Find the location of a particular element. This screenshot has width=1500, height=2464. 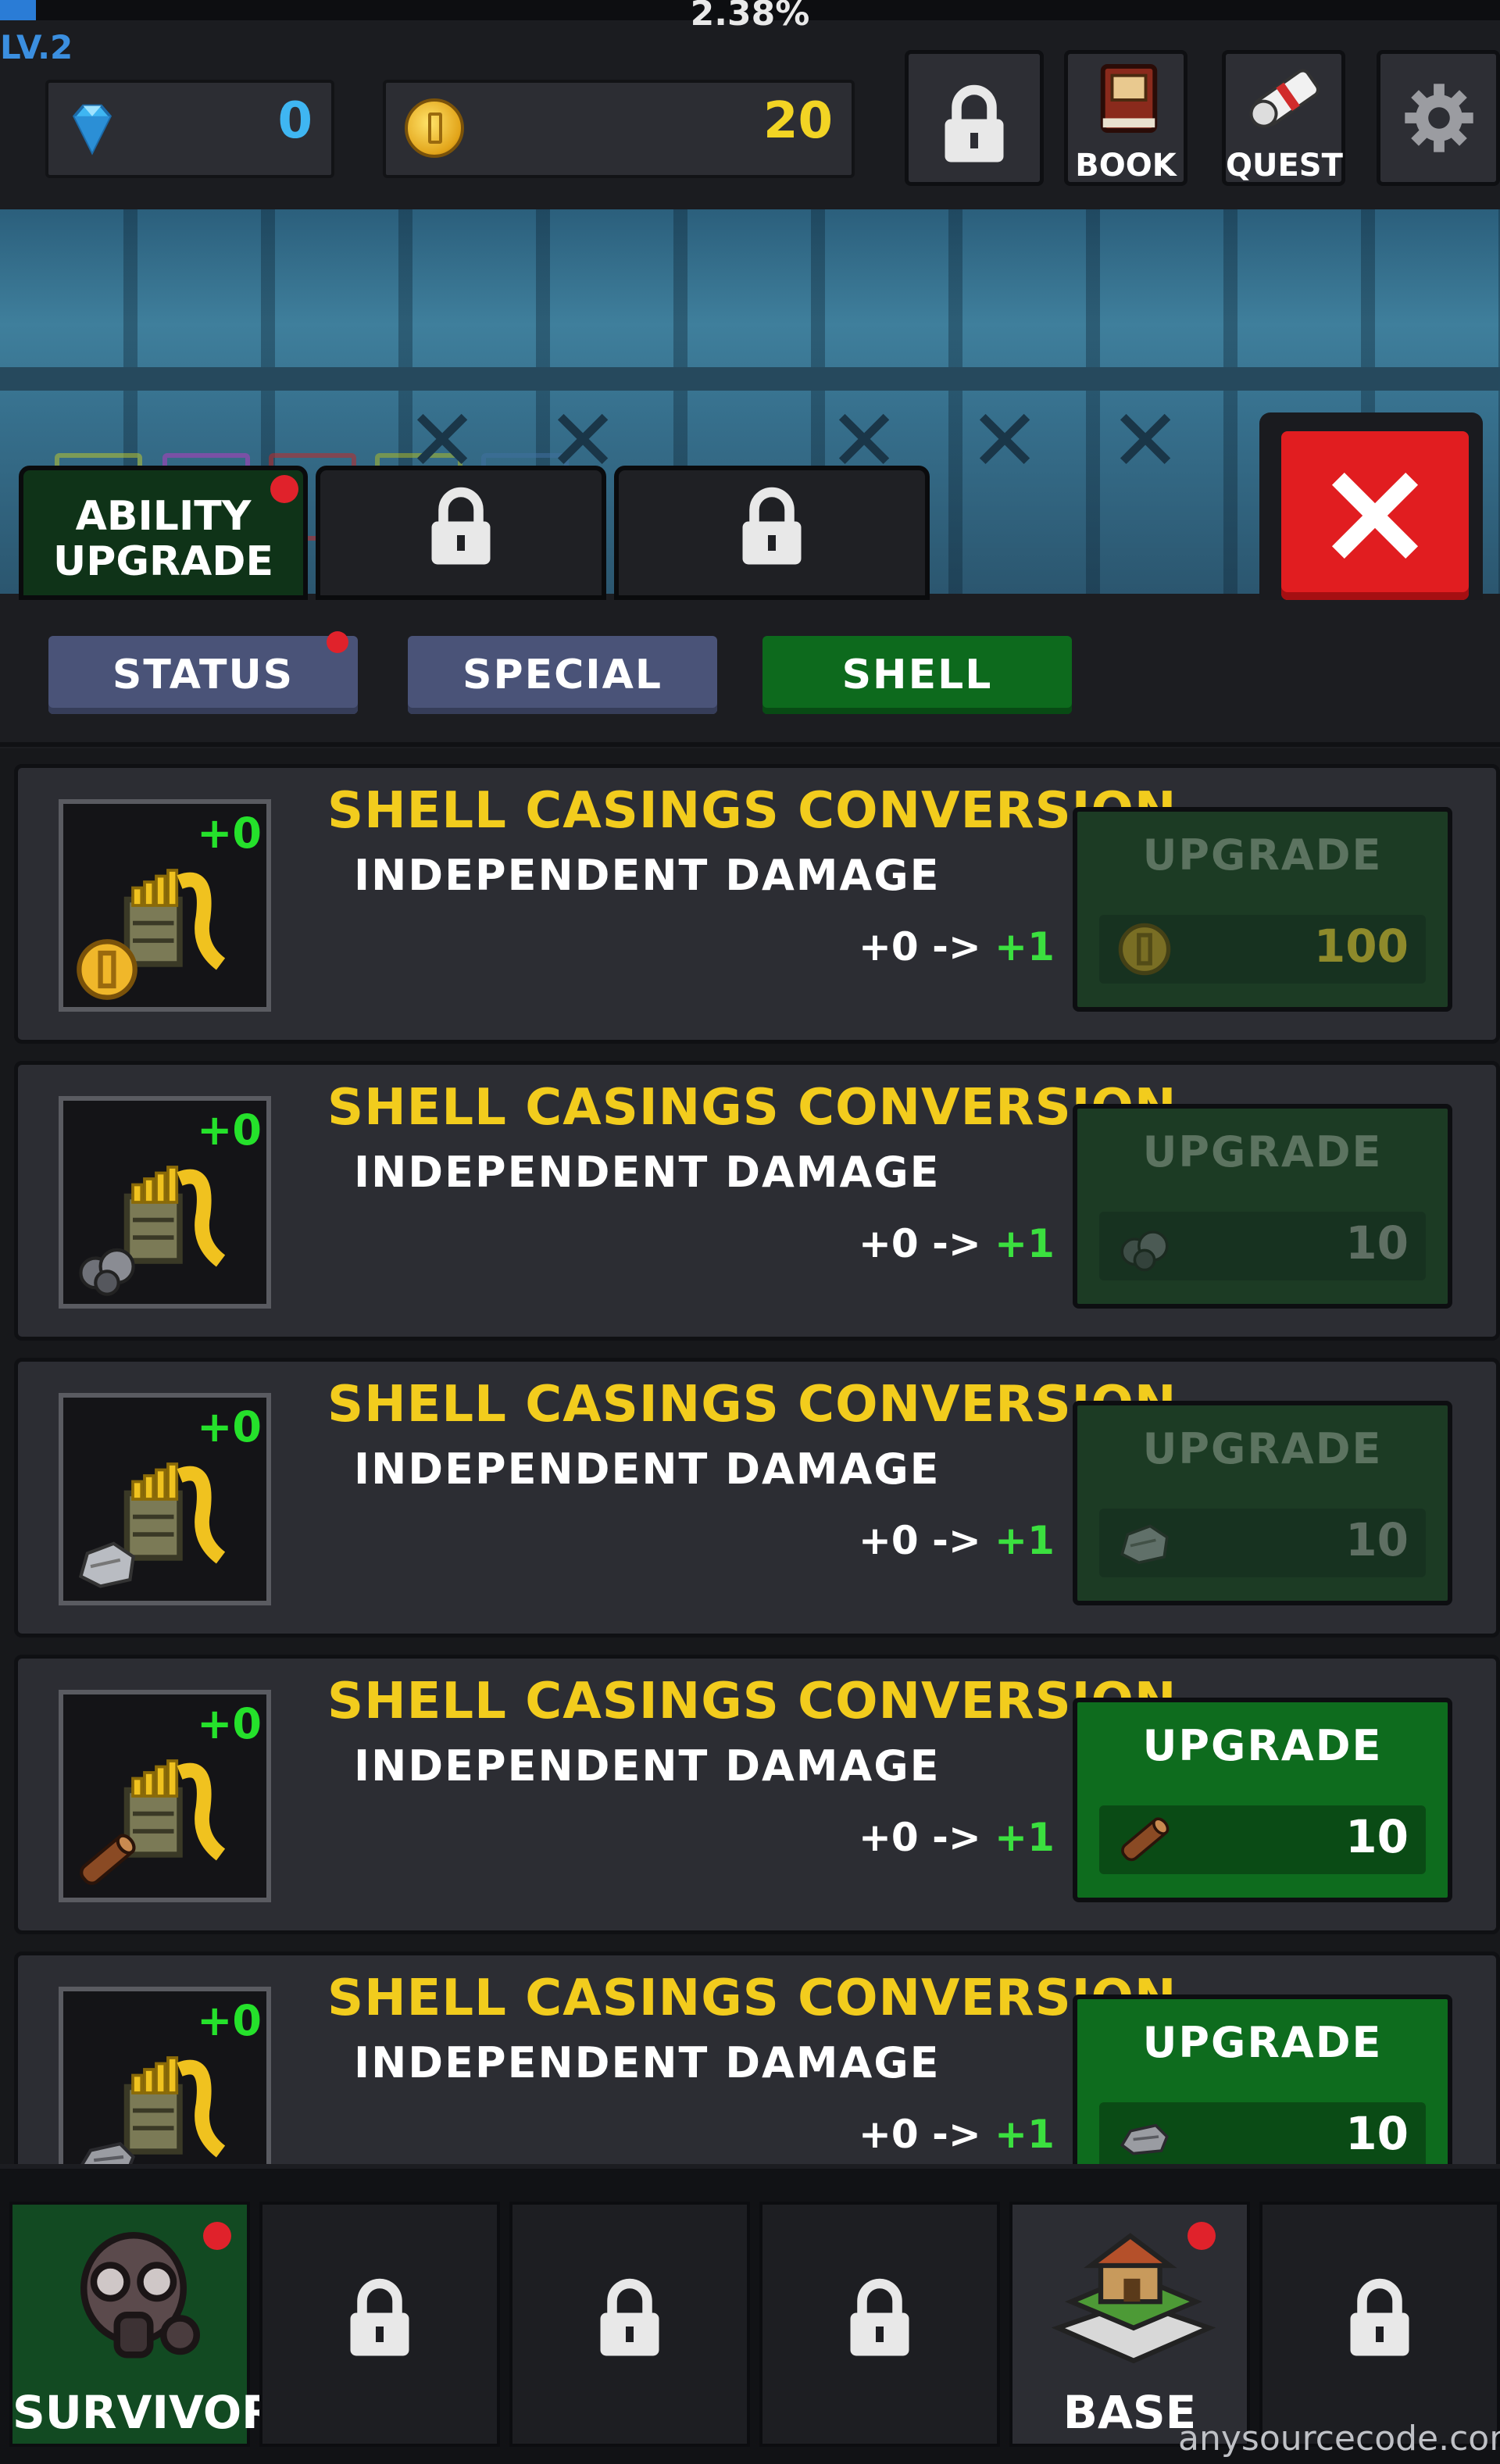

top-bar: 2.38% LV.2 0 20 BOOK QUEST is located at coordinates (750, 105).